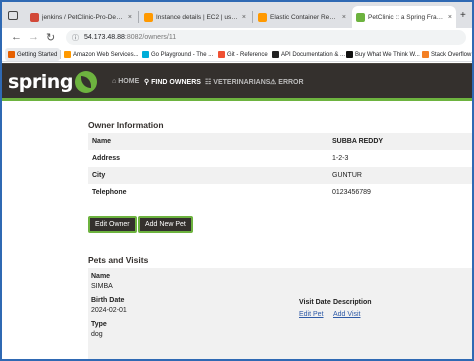  Describe the element at coordinates (273, 82) in the screenshot. I see `warning-icon: ⚠` at that location.